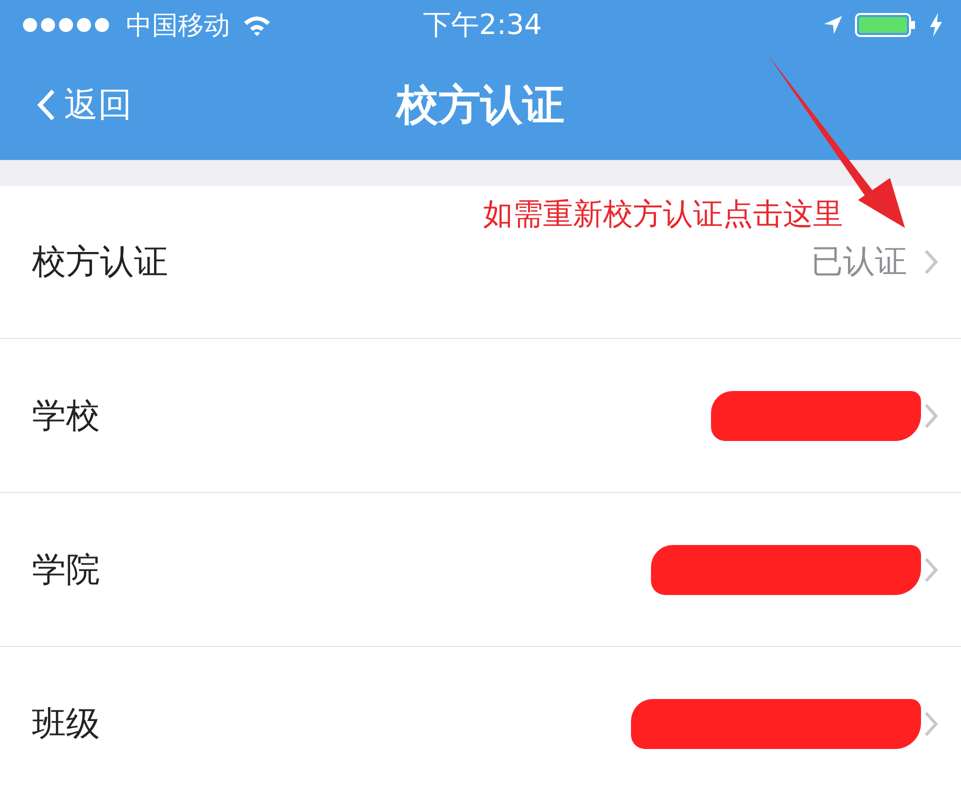 This screenshot has height=800, width=961. Describe the element at coordinates (178, 26) in the screenshot. I see `carrier-name: 中国移动` at that location.